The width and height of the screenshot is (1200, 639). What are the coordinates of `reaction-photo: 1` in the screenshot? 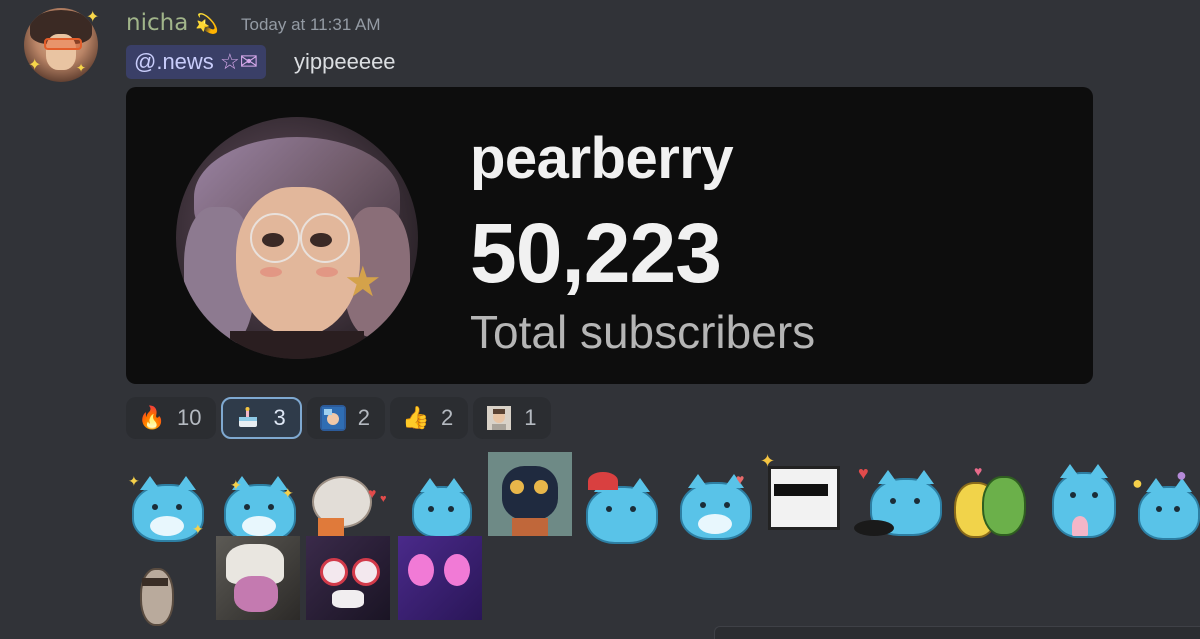 It's located at (512, 418).